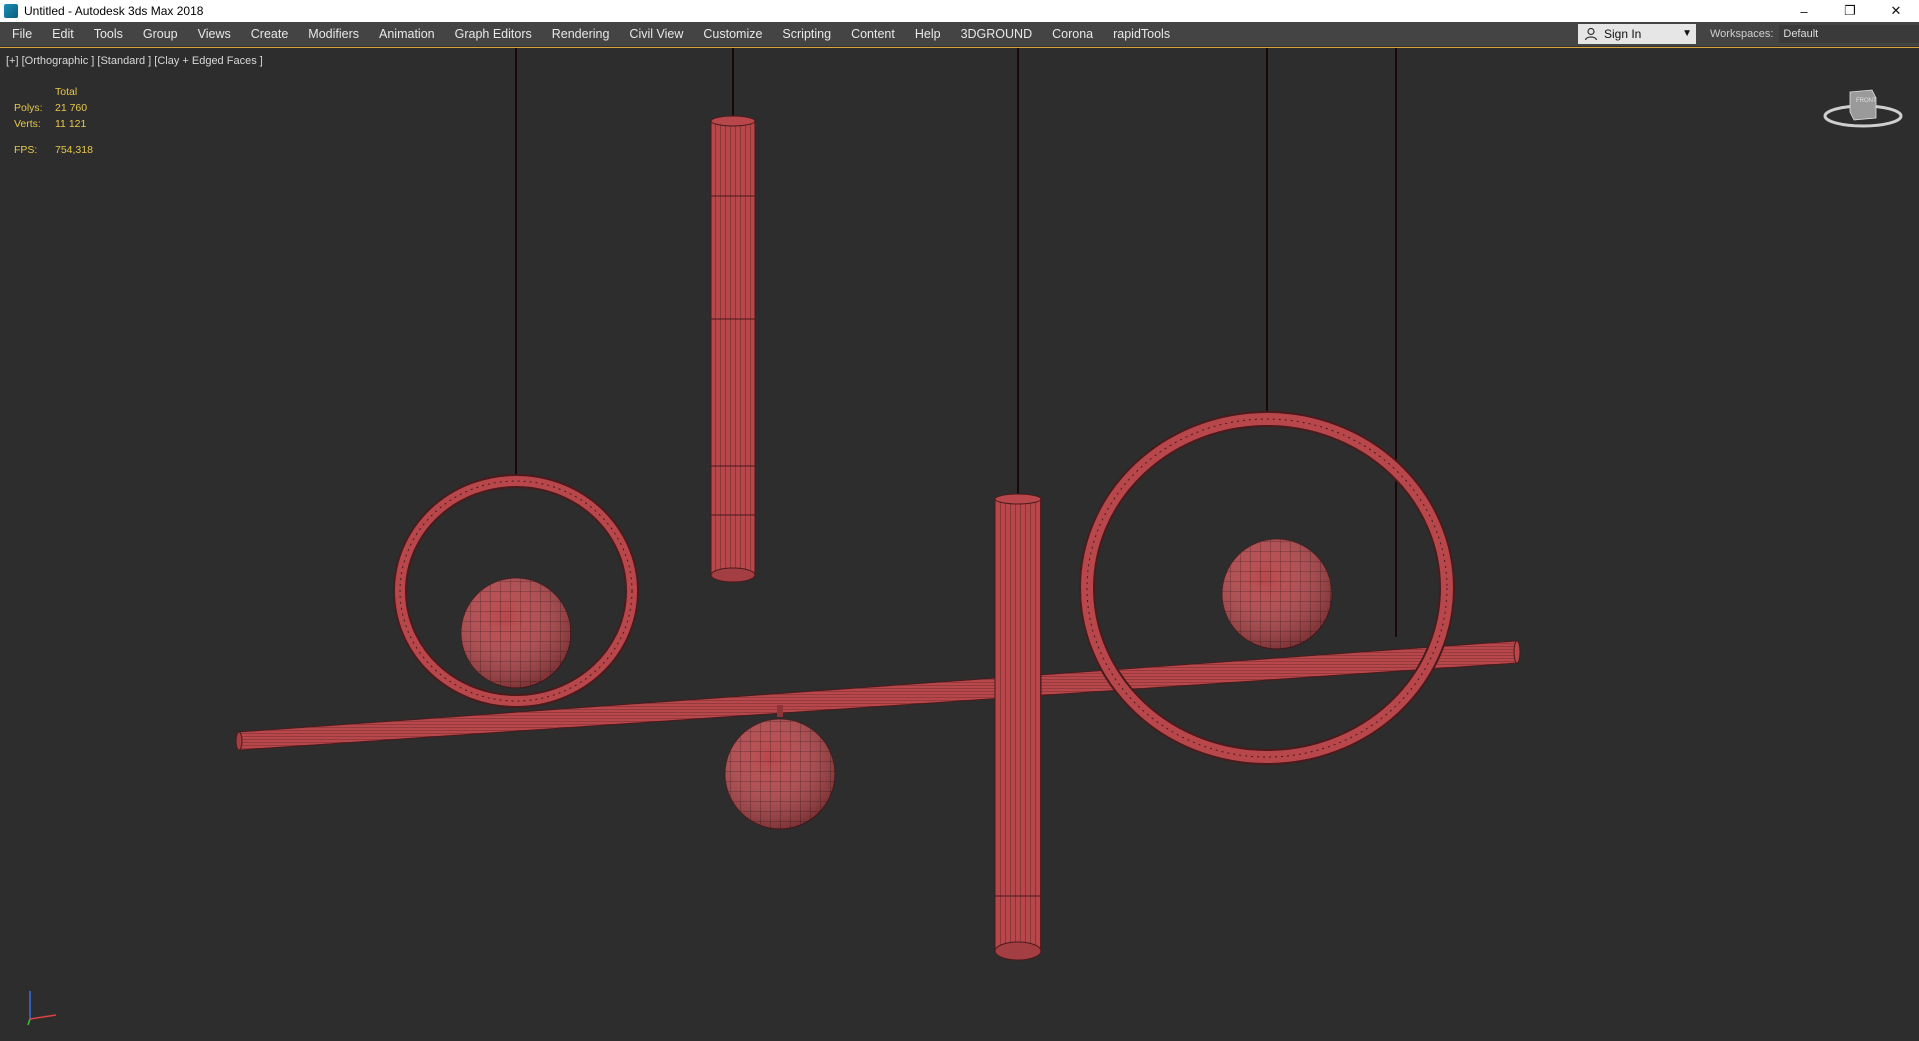 This screenshot has height=1041, width=1919. I want to click on sign-in-label: Sign In, so click(1623, 34).